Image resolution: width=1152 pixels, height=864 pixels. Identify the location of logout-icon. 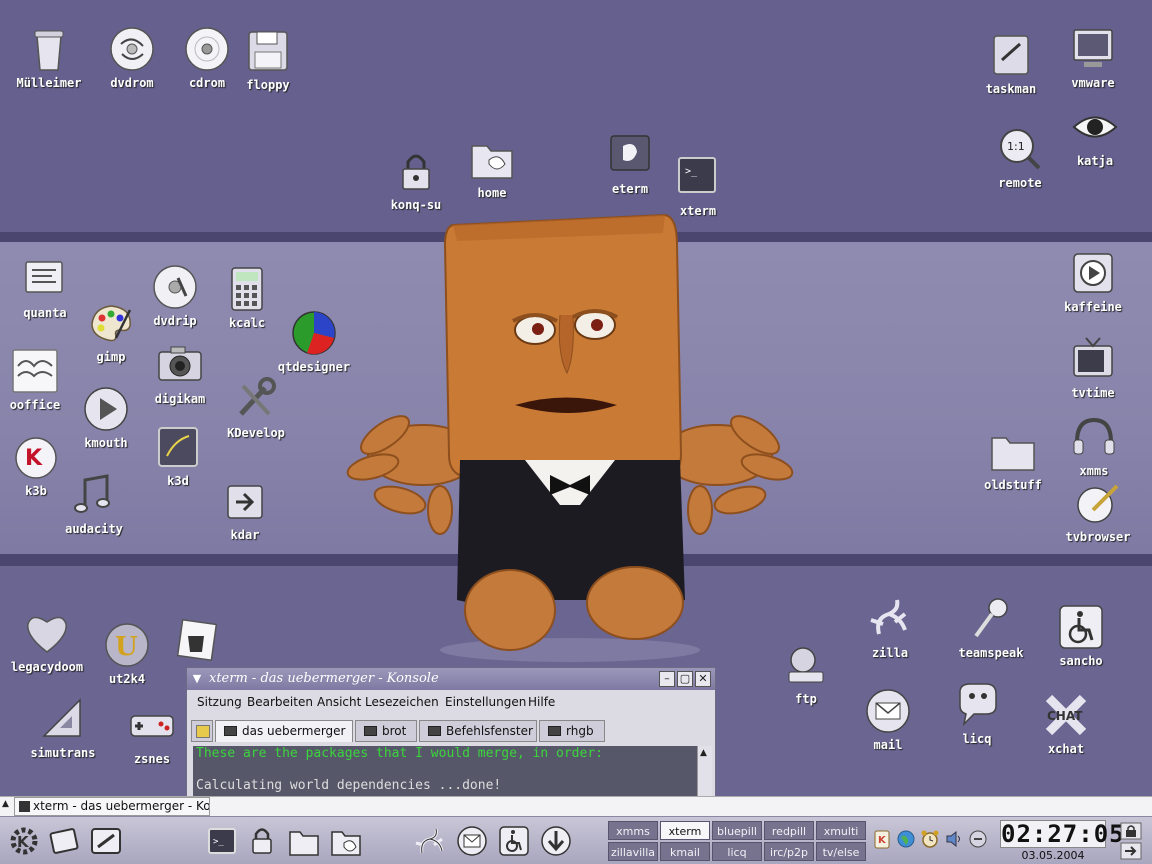
(1131, 851).